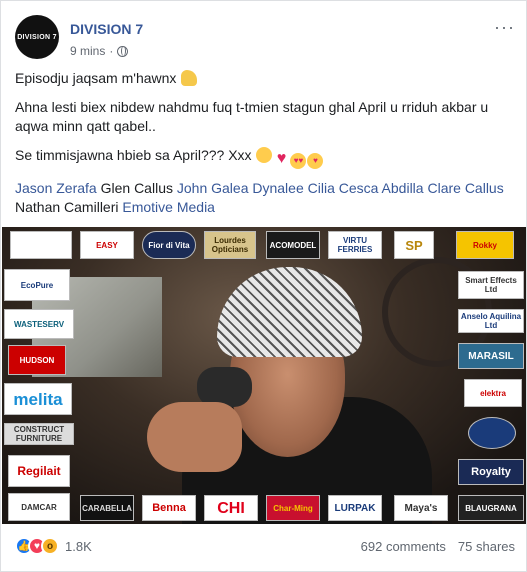  What do you see at coordinates (265, 546) in the screenshot?
I see `post-footer: 👍 ♥ o 1.8K 692 comments 75 shares` at bounding box center [265, 546].